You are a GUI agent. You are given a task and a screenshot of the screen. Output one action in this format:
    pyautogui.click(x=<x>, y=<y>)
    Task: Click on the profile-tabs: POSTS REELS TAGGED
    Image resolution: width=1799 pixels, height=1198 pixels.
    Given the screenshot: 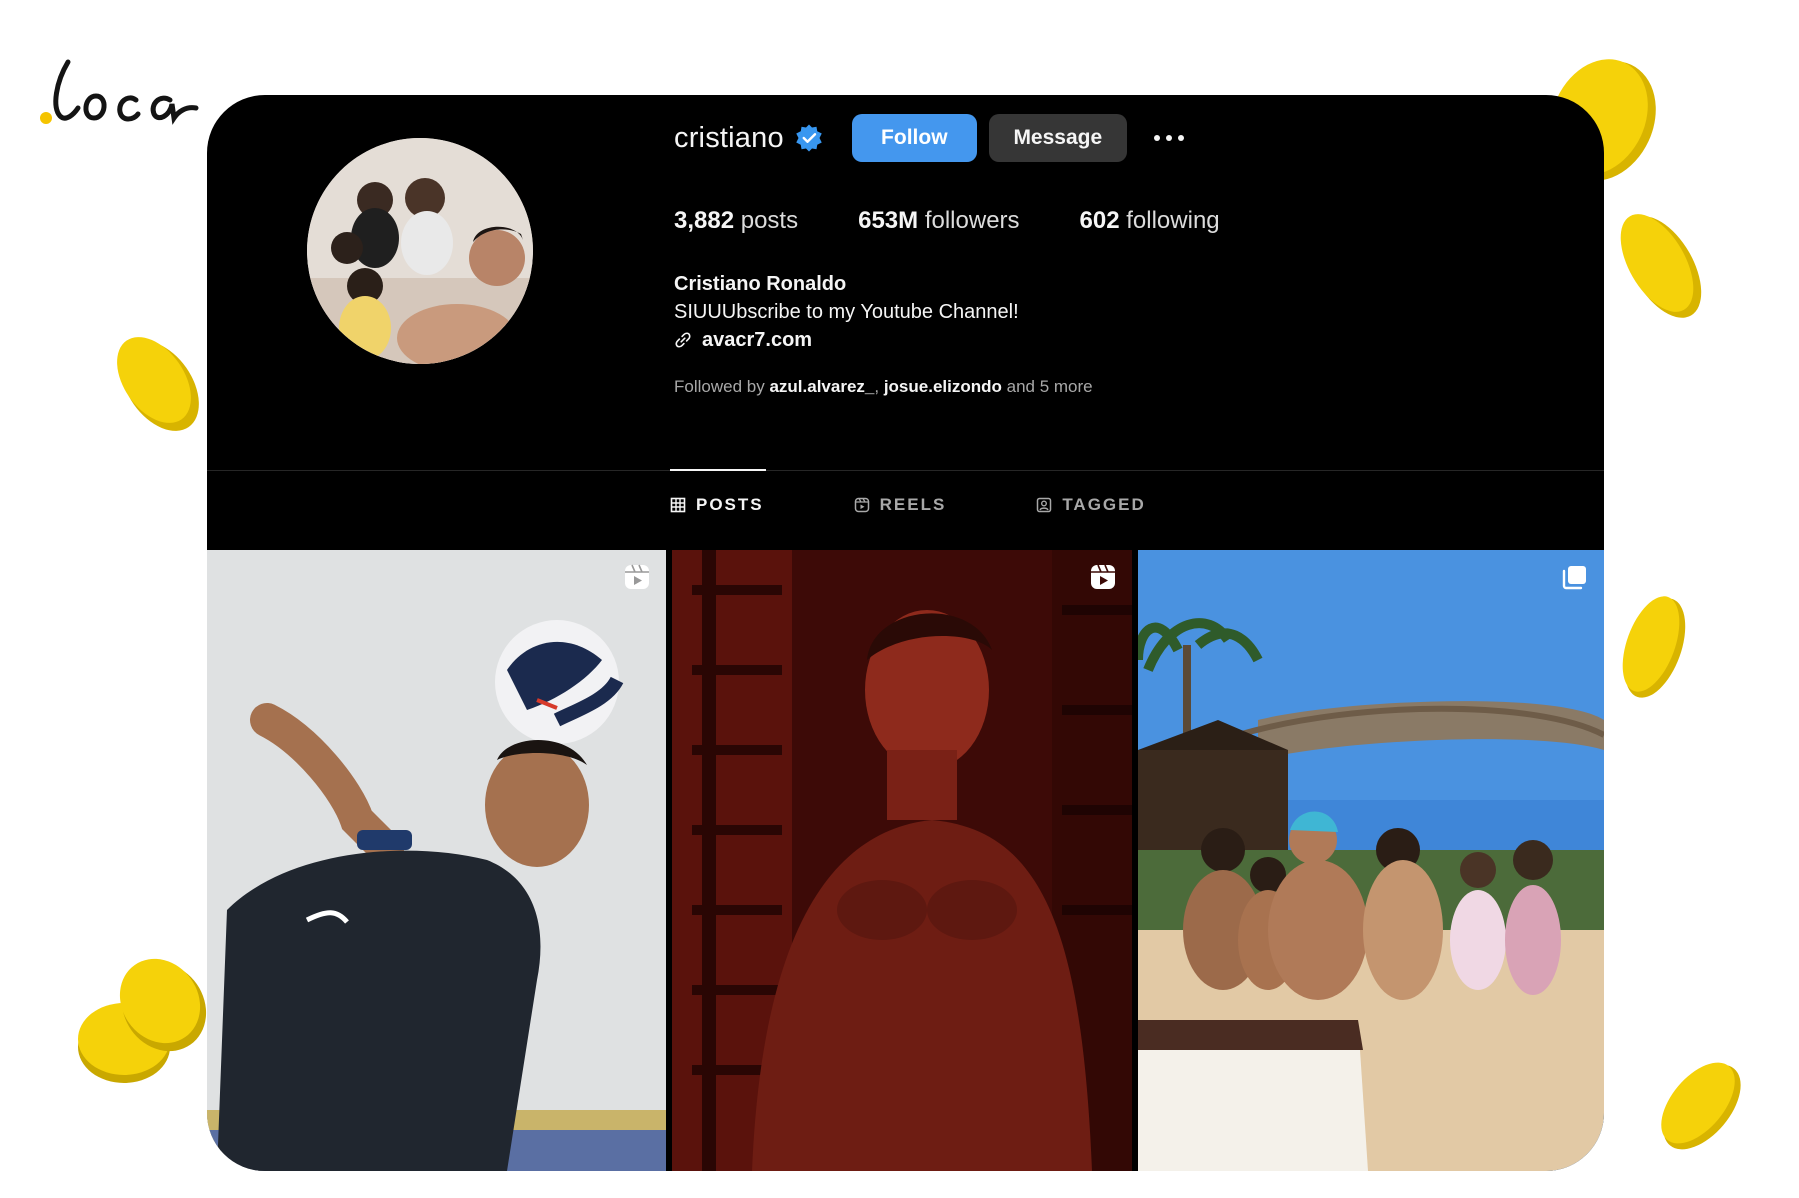 What is the action you would take?
    pyautogui.click(x=953, y=505)
    